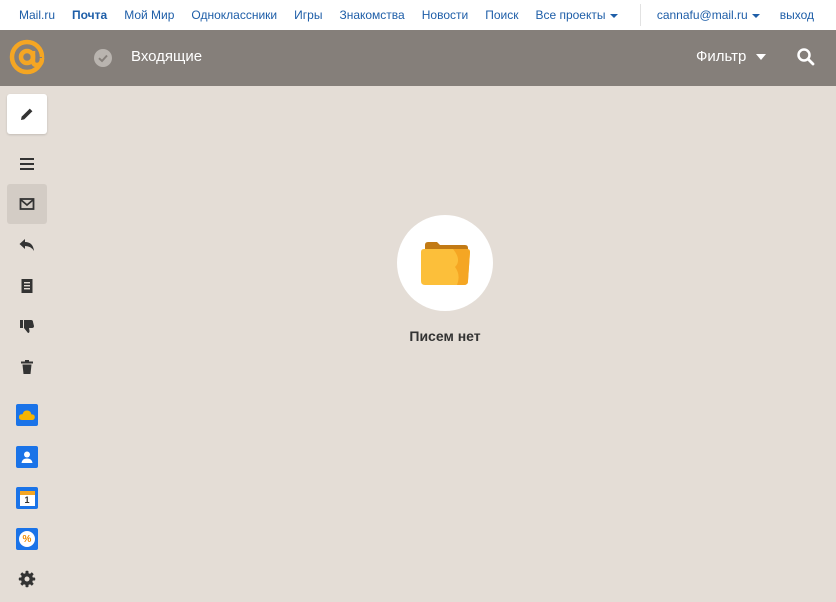 The width and height of the screenshot is (836, 602). I want to click on contacts-app-button, so click(27, 457).